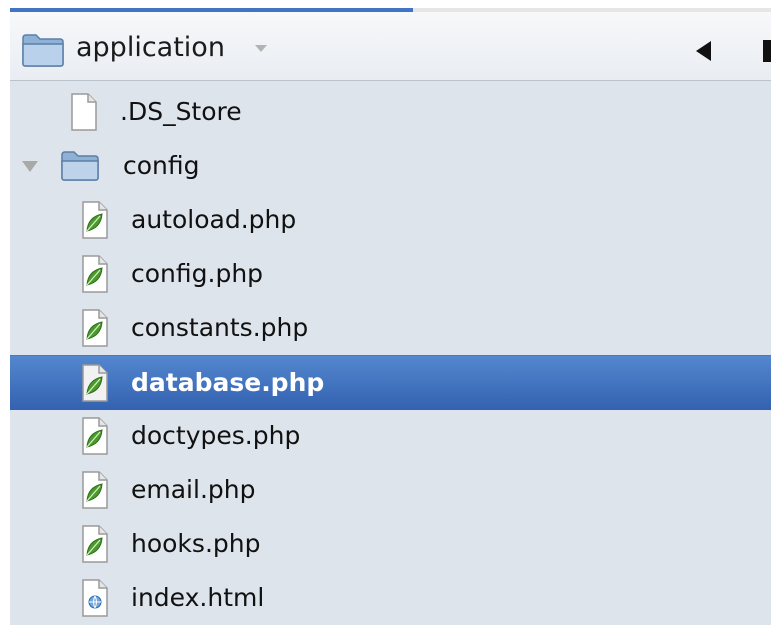  What do you see at coordinates (150, 48) in the screenshot?
I see `folder-title: application` at bounding box center [150, 48].